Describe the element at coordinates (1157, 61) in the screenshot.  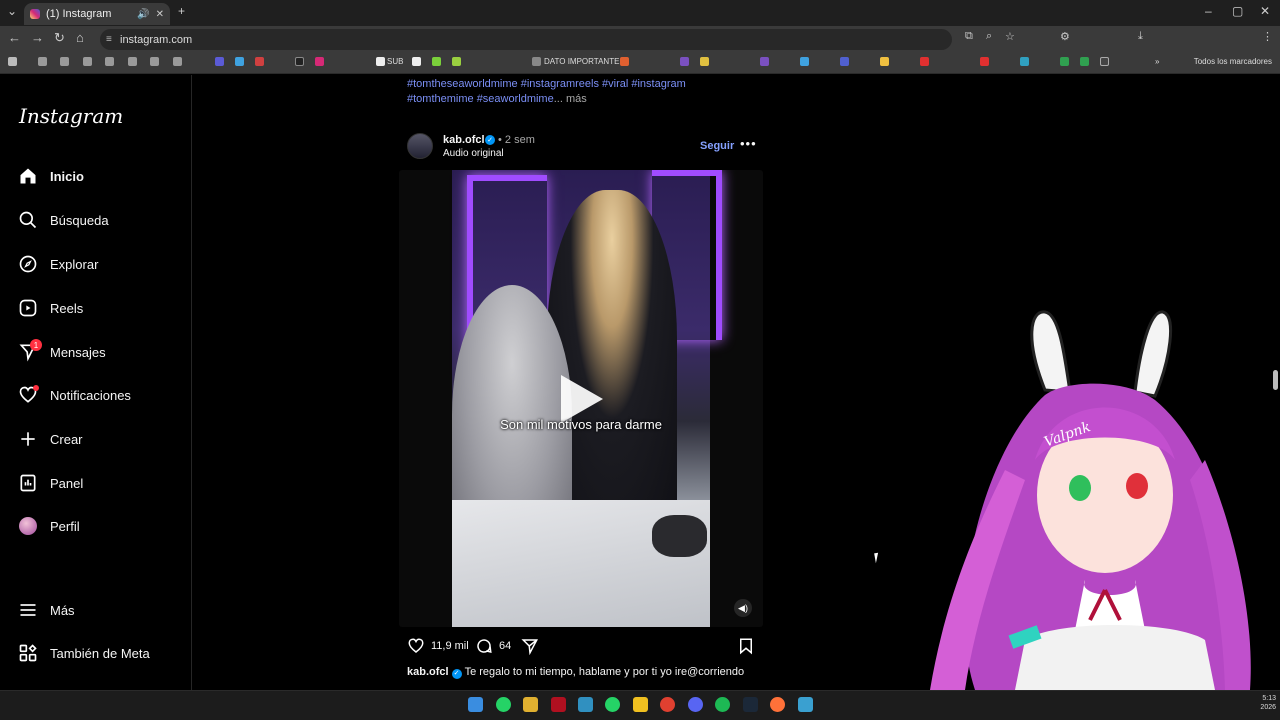
I see `more-bookmarks-icon: »` at that location.